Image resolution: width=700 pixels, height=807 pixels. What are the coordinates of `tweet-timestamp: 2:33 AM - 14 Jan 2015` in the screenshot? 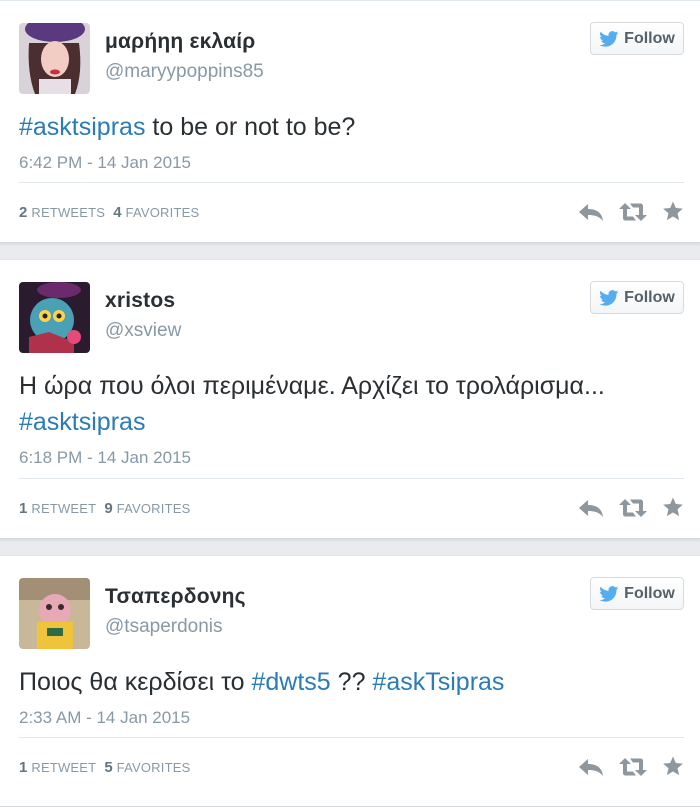 It's located at (104, 718).